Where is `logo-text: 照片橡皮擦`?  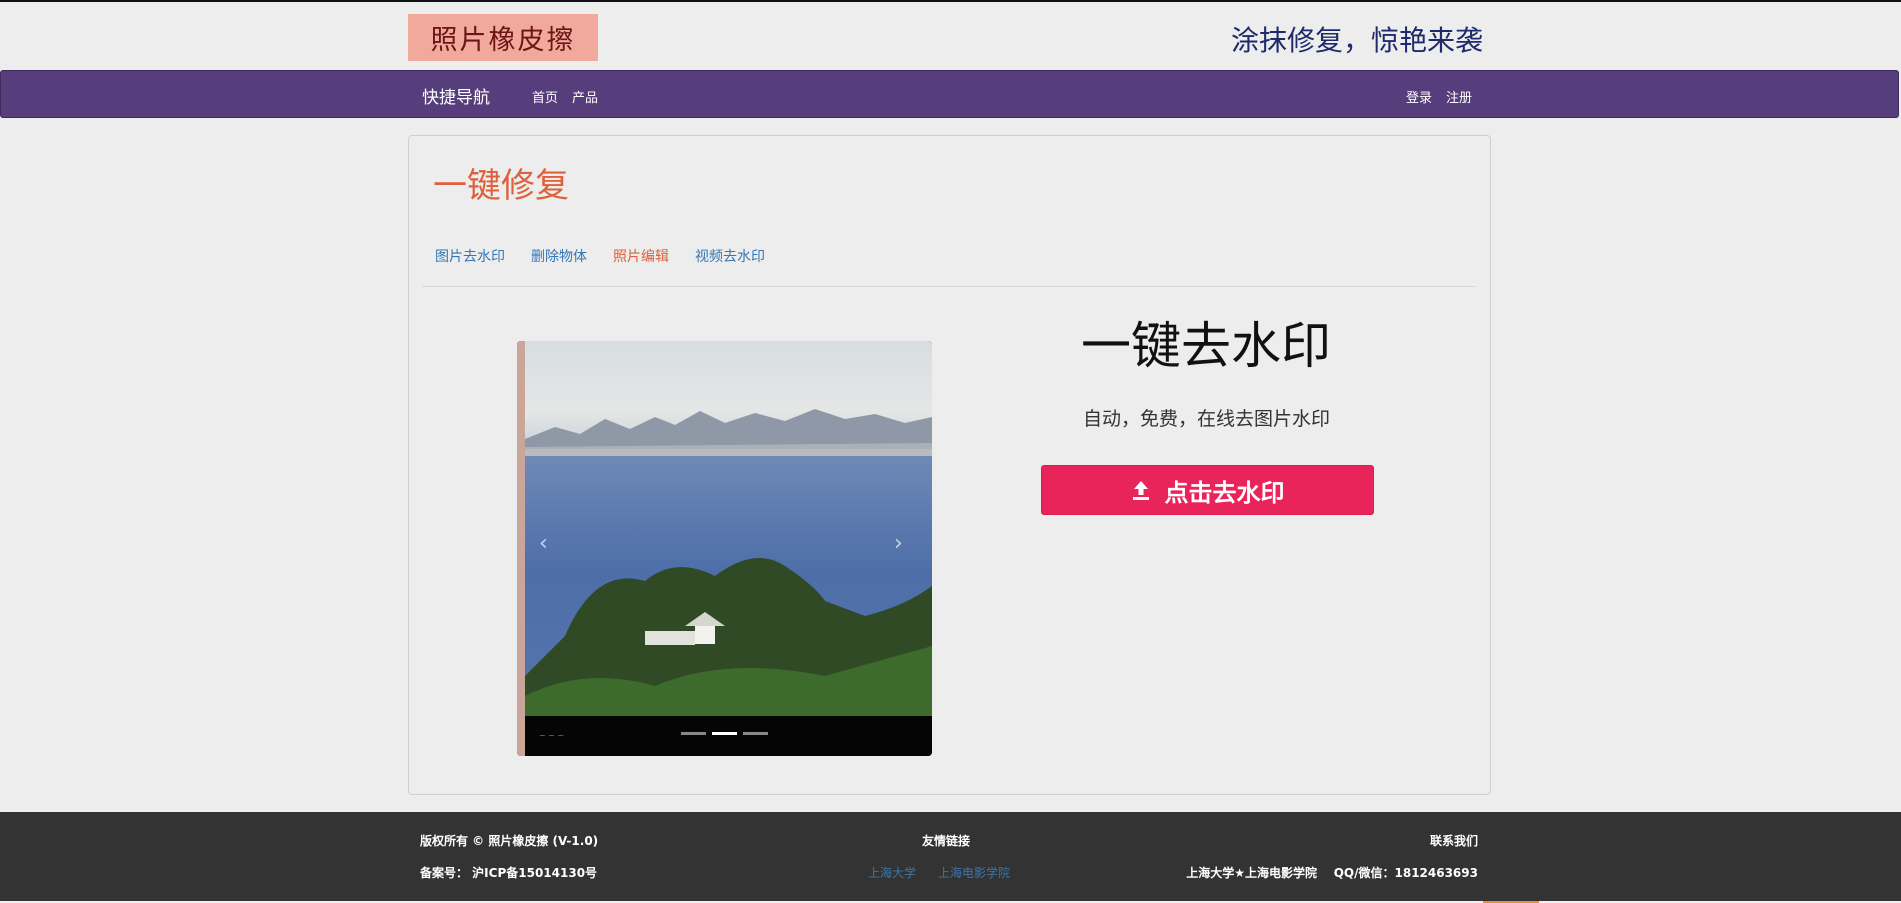 logo-text: 照片橡皮擦 is located at coordinates (503, 40).